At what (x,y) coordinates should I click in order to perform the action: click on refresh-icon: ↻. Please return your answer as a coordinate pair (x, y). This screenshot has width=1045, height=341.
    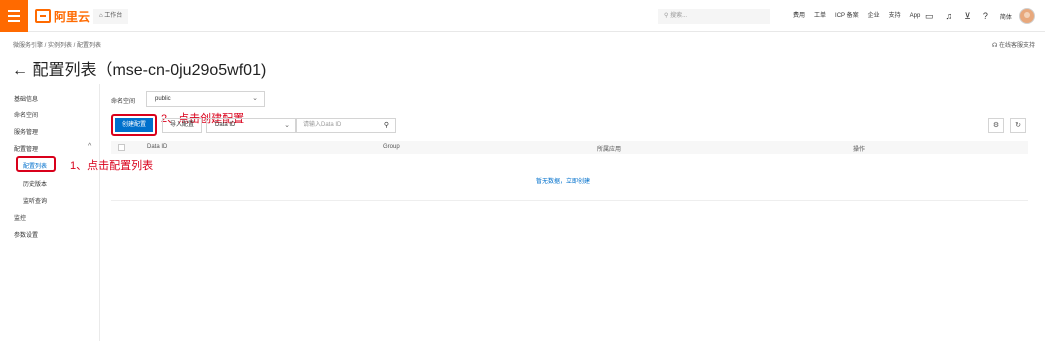
    Looking at the image, I should click on (1018, 125).